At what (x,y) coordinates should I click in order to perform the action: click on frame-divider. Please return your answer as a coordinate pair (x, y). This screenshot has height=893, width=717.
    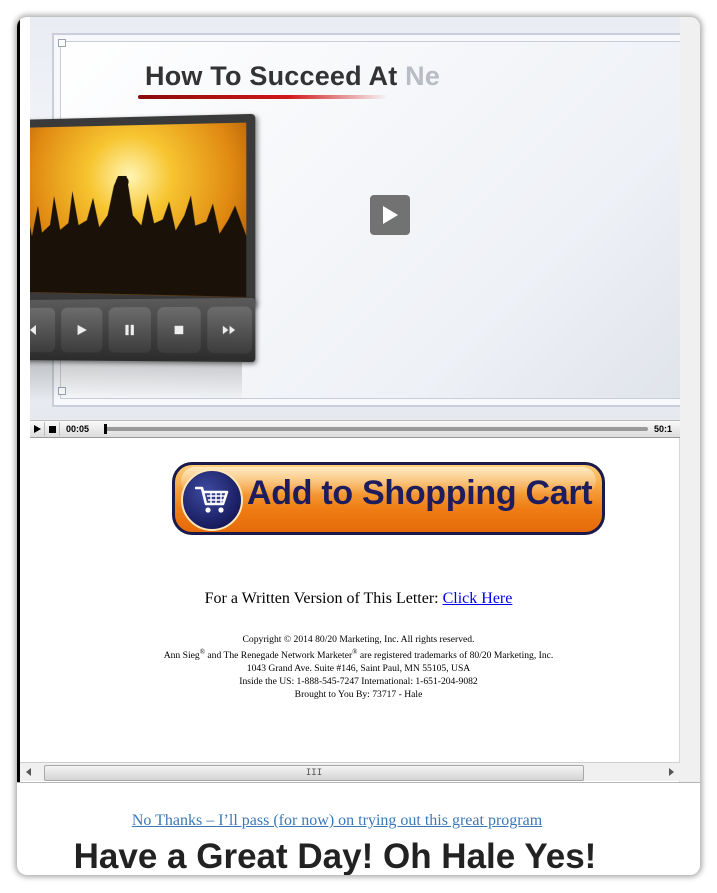
    Looking at the image, I should click on (358, 782).